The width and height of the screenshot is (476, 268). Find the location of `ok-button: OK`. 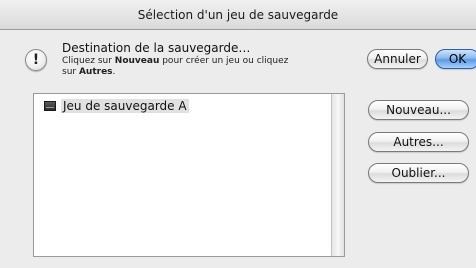

ok-button: OK is located at coordinates (455, 59).